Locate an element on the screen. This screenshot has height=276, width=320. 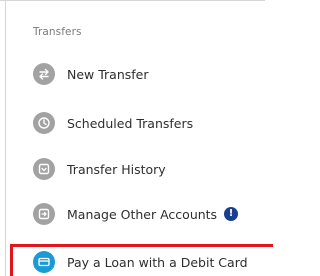
menu-item-label: Transfer History is located at coordinates (116, 169).